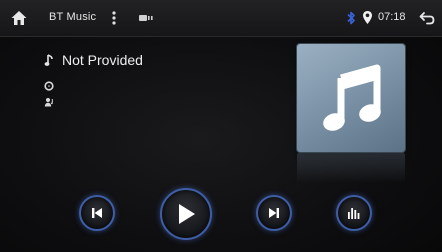 The image size is (442, 252). I want to click on bt-device-status-icon, so click(146, 18).